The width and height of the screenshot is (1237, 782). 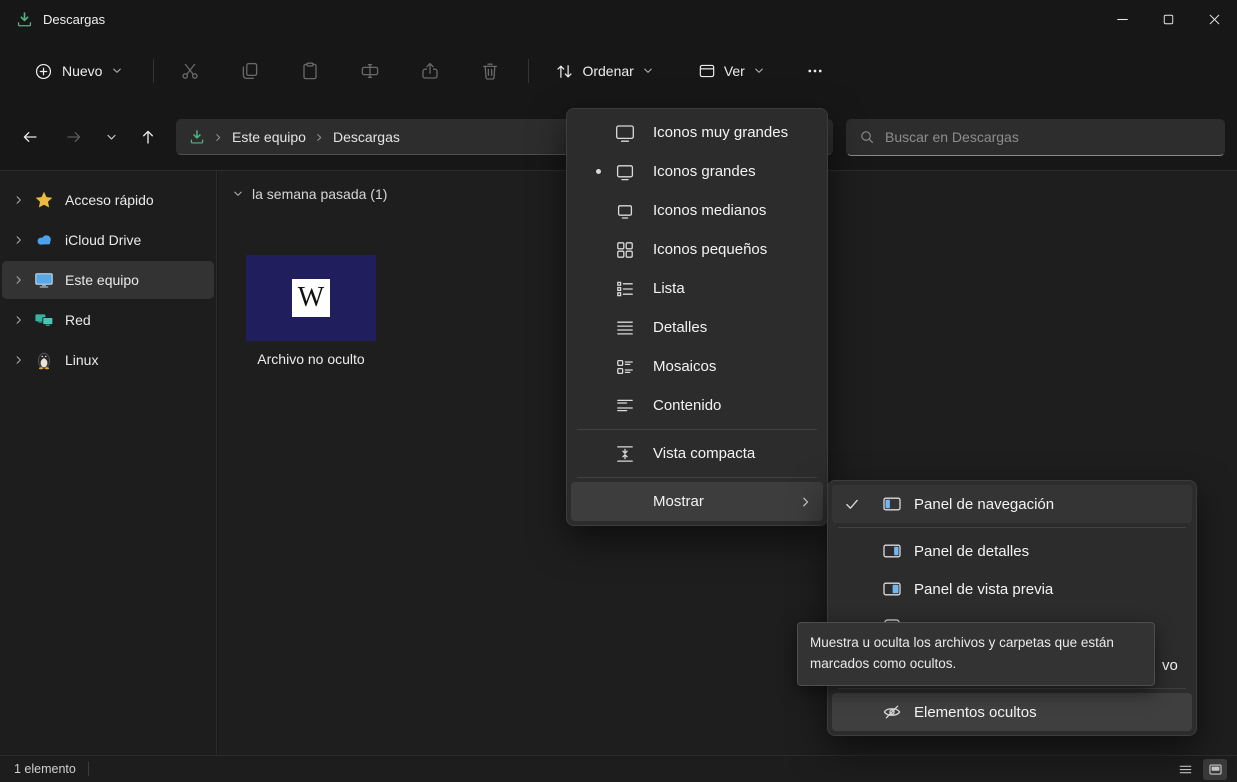 I want to click on menu-item-contenido: Contenido, so click(x=697, y=405).